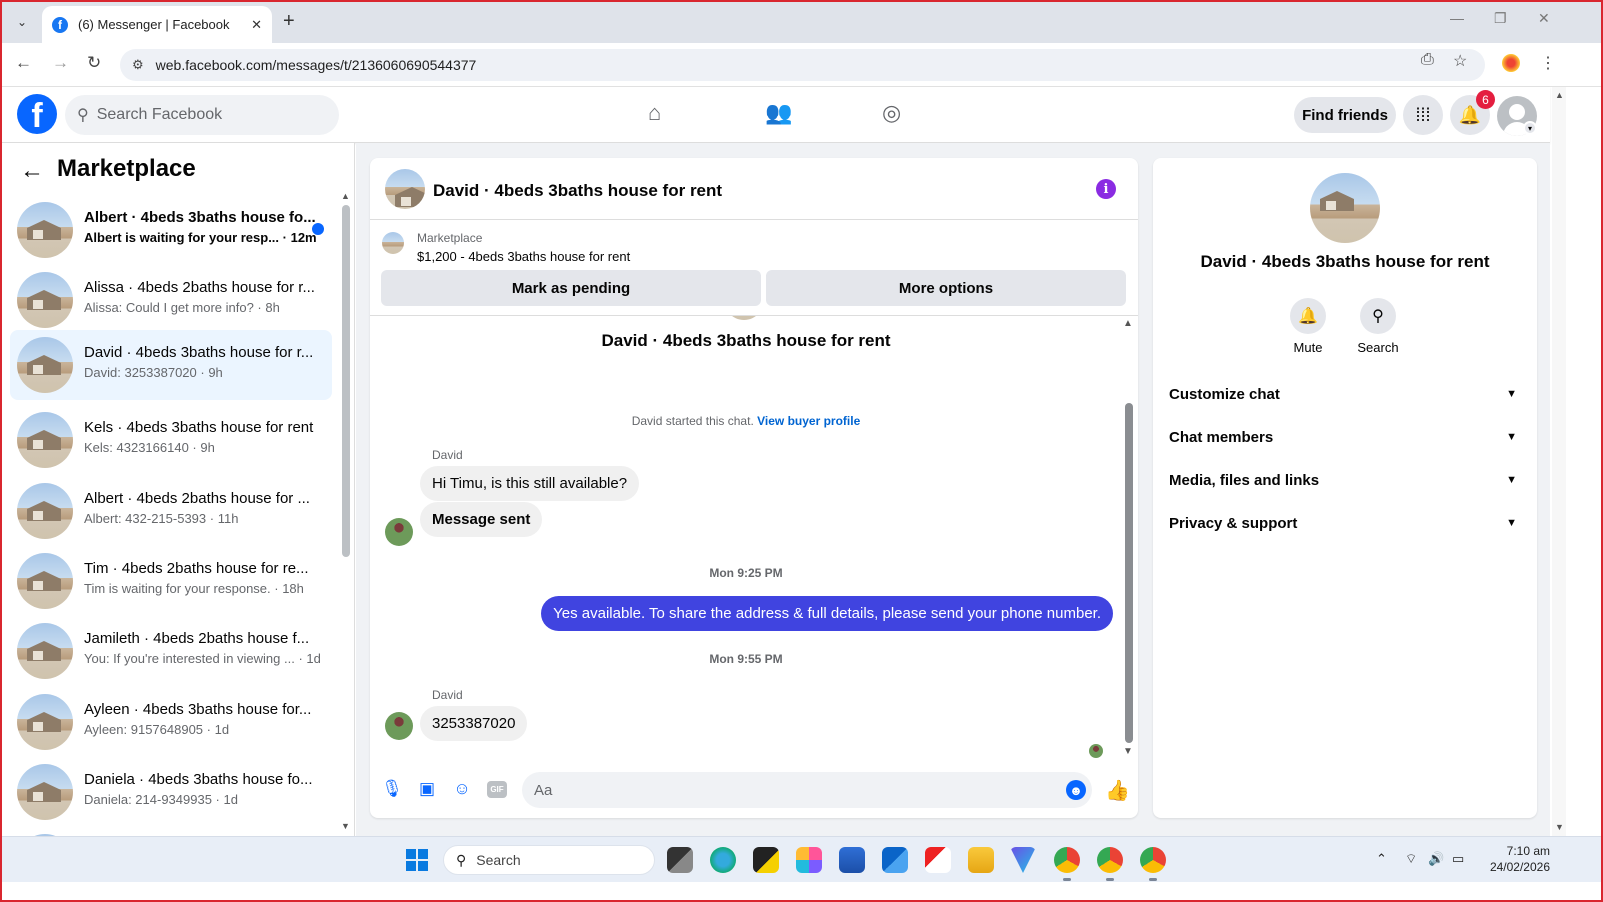 The image size is (1603, 902). What do you see at coordinates (523, 256) in the screenshot?
I see `listing-title: $1,200 - 4beds 3baths house for rent` at bounding box center [523, 256].